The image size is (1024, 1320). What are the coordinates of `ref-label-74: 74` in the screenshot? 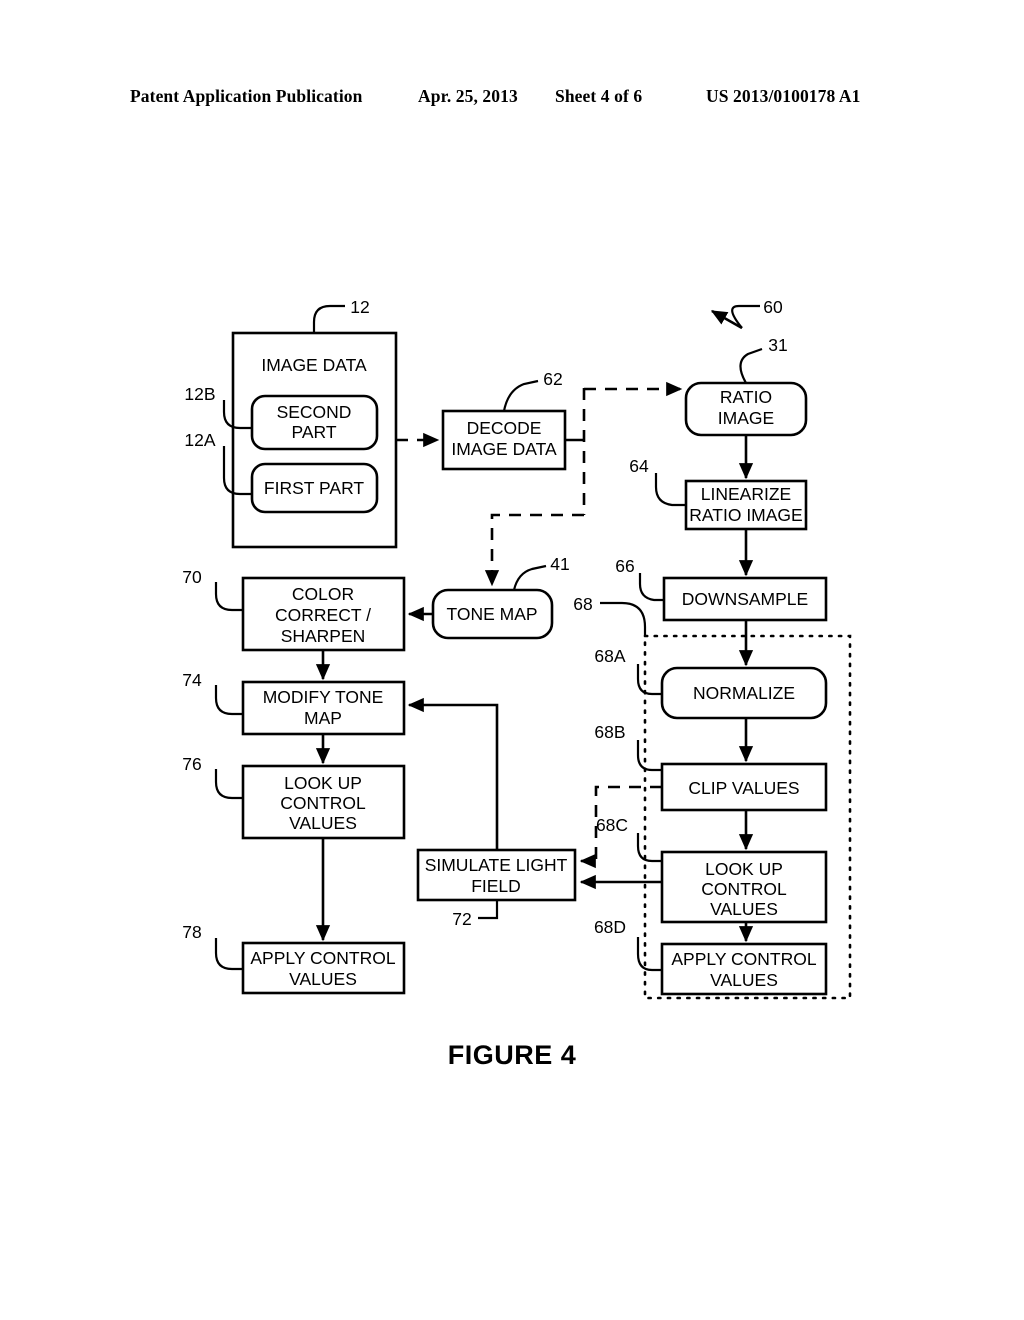 It's located at (192, 680).